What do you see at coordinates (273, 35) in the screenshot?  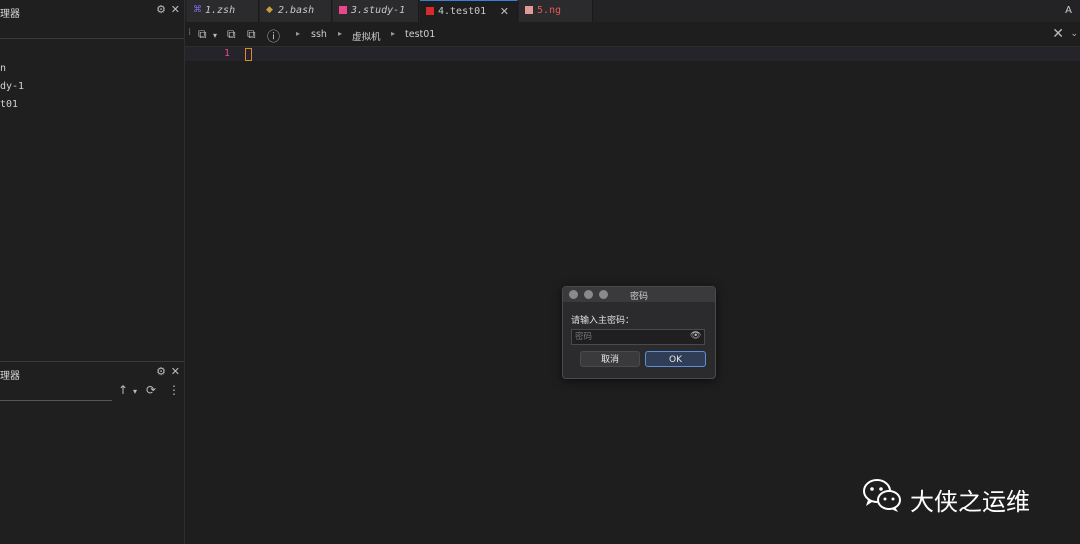 I see `info-icon: ⓘ` at bounding box center [273, 35].